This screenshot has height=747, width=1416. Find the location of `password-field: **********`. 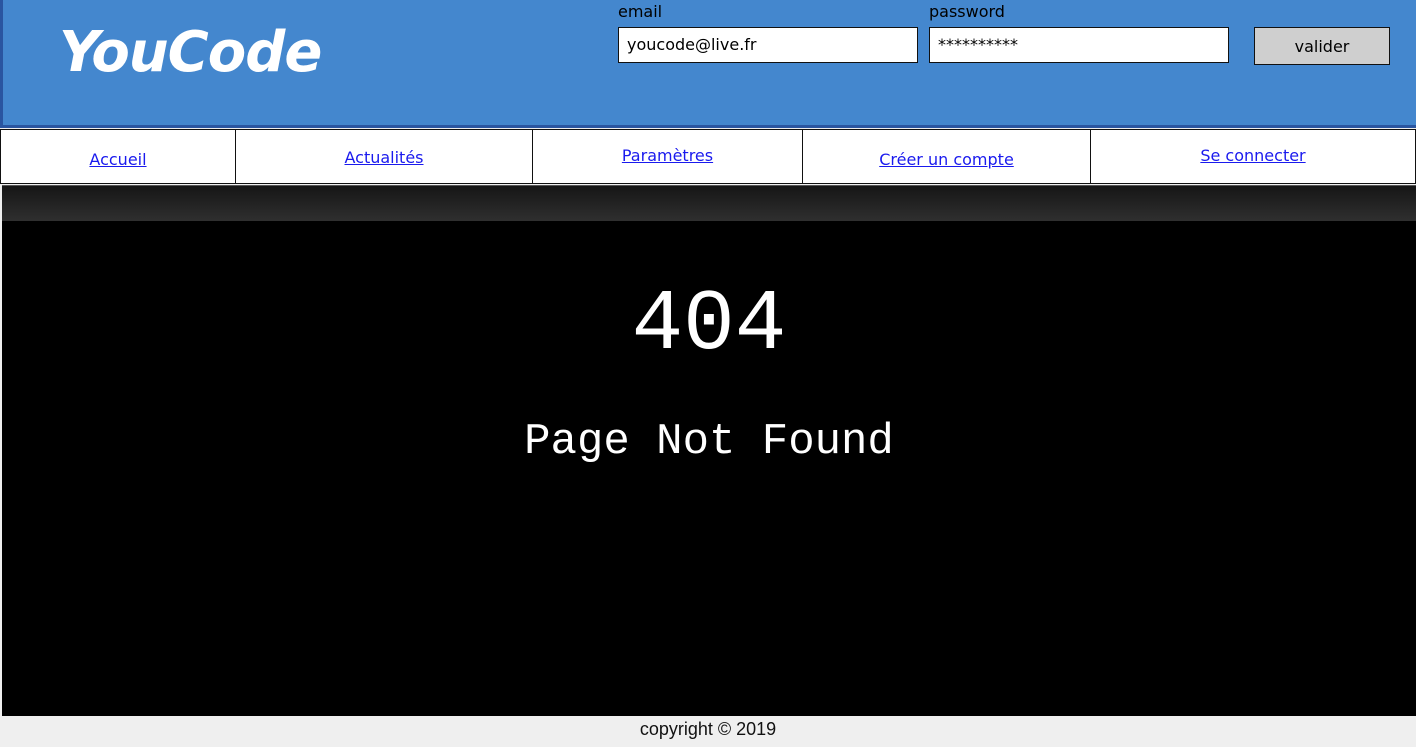

password-field: ********** is located at coordinates (1079, 45).